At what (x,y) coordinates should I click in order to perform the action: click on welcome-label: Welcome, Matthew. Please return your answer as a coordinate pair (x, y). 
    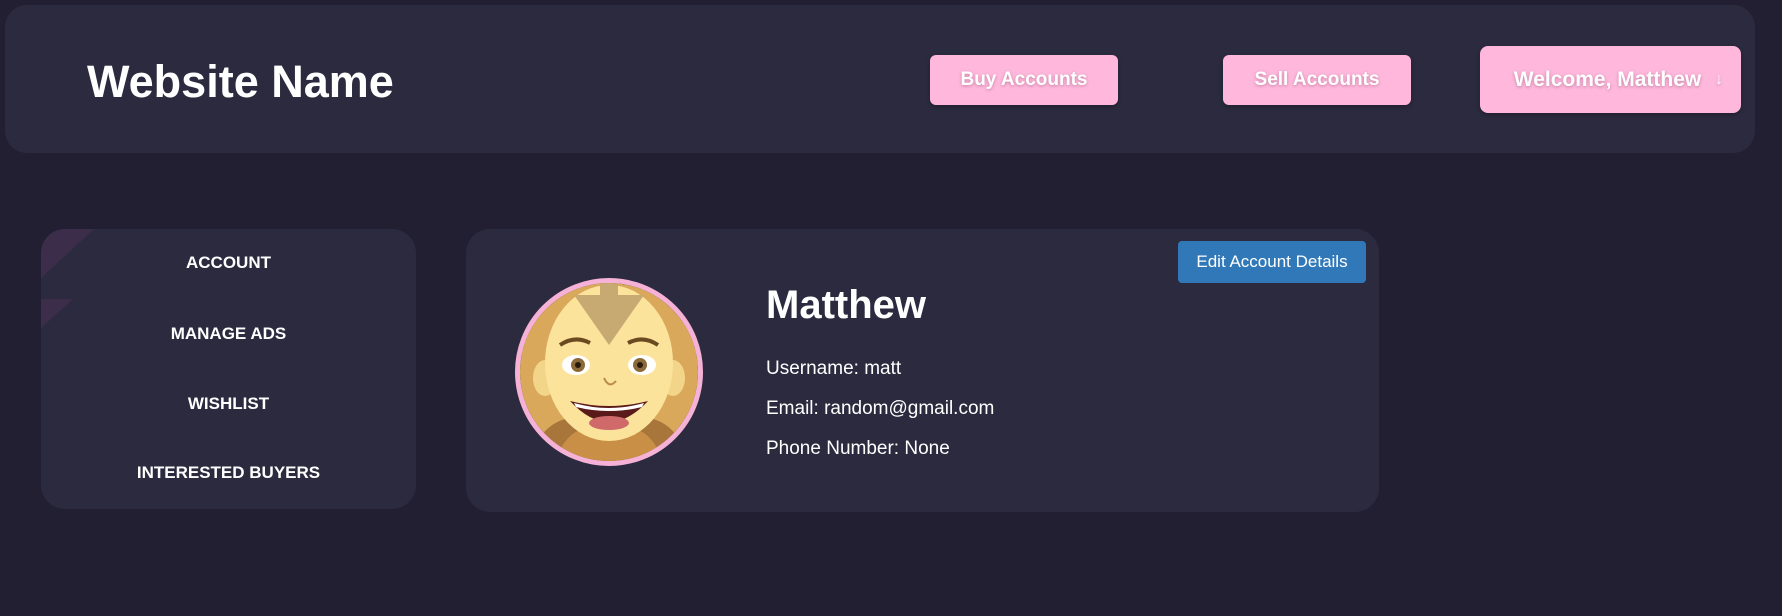
    Looking at the image, I should click on (1607, 79).